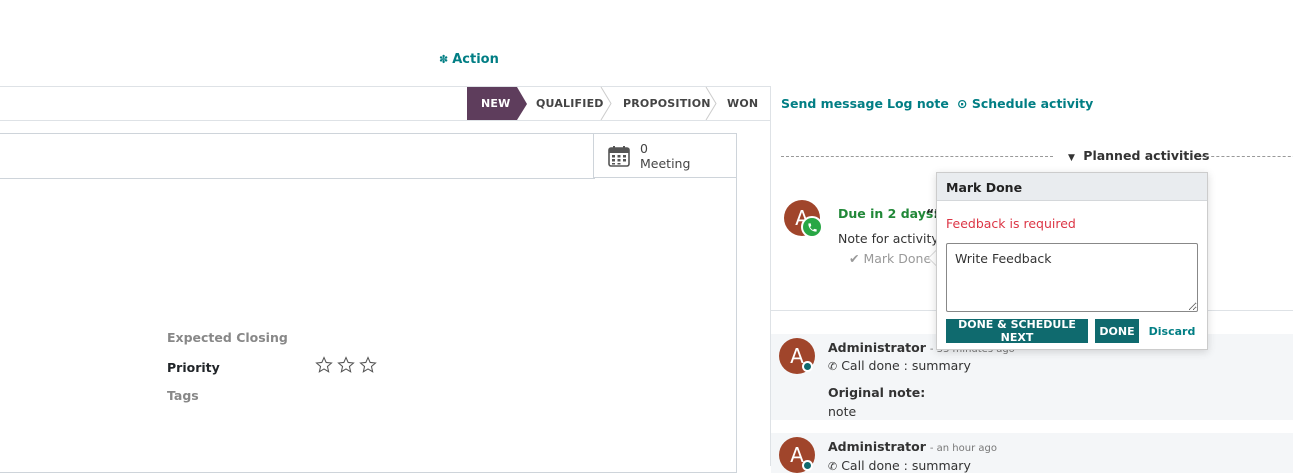 Image resolution: width=1293 pixels, height=473 pixels. Describe the element at coordinates (644, 148) in the screenshot. I see `meeting-count: 0` at that location.